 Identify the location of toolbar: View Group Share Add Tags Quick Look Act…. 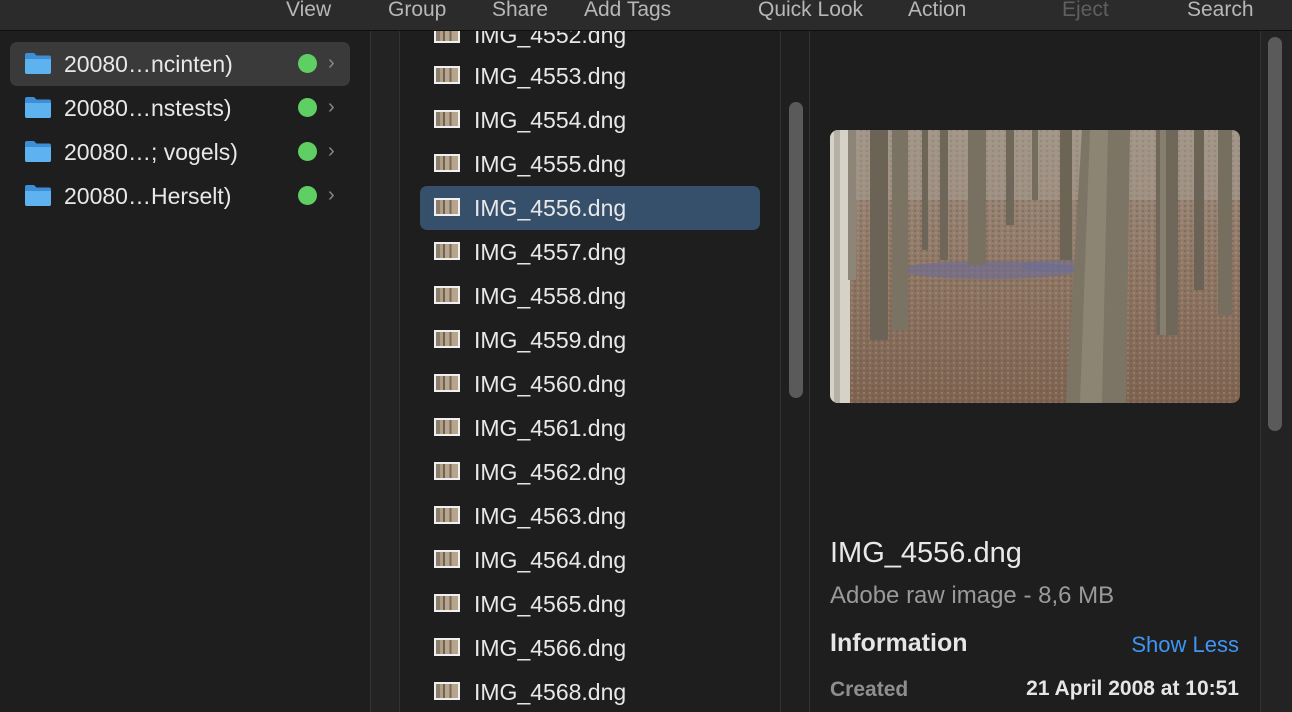
(646, 15).